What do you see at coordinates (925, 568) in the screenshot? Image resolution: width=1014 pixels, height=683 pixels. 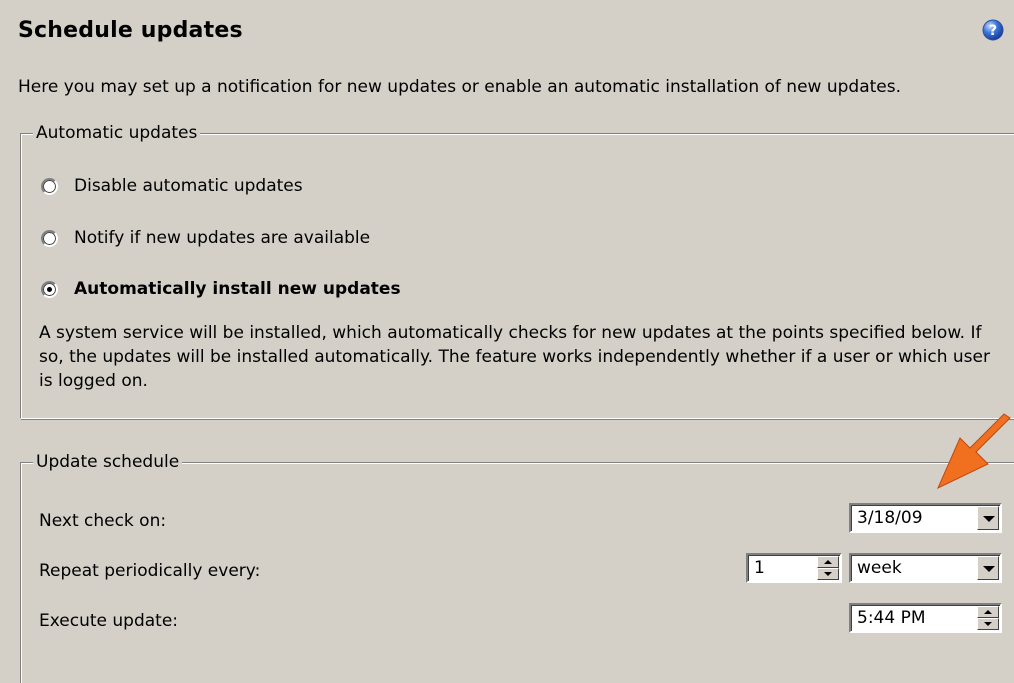 I see `repeat-unit-select: week` at bounding box center [925, 568].